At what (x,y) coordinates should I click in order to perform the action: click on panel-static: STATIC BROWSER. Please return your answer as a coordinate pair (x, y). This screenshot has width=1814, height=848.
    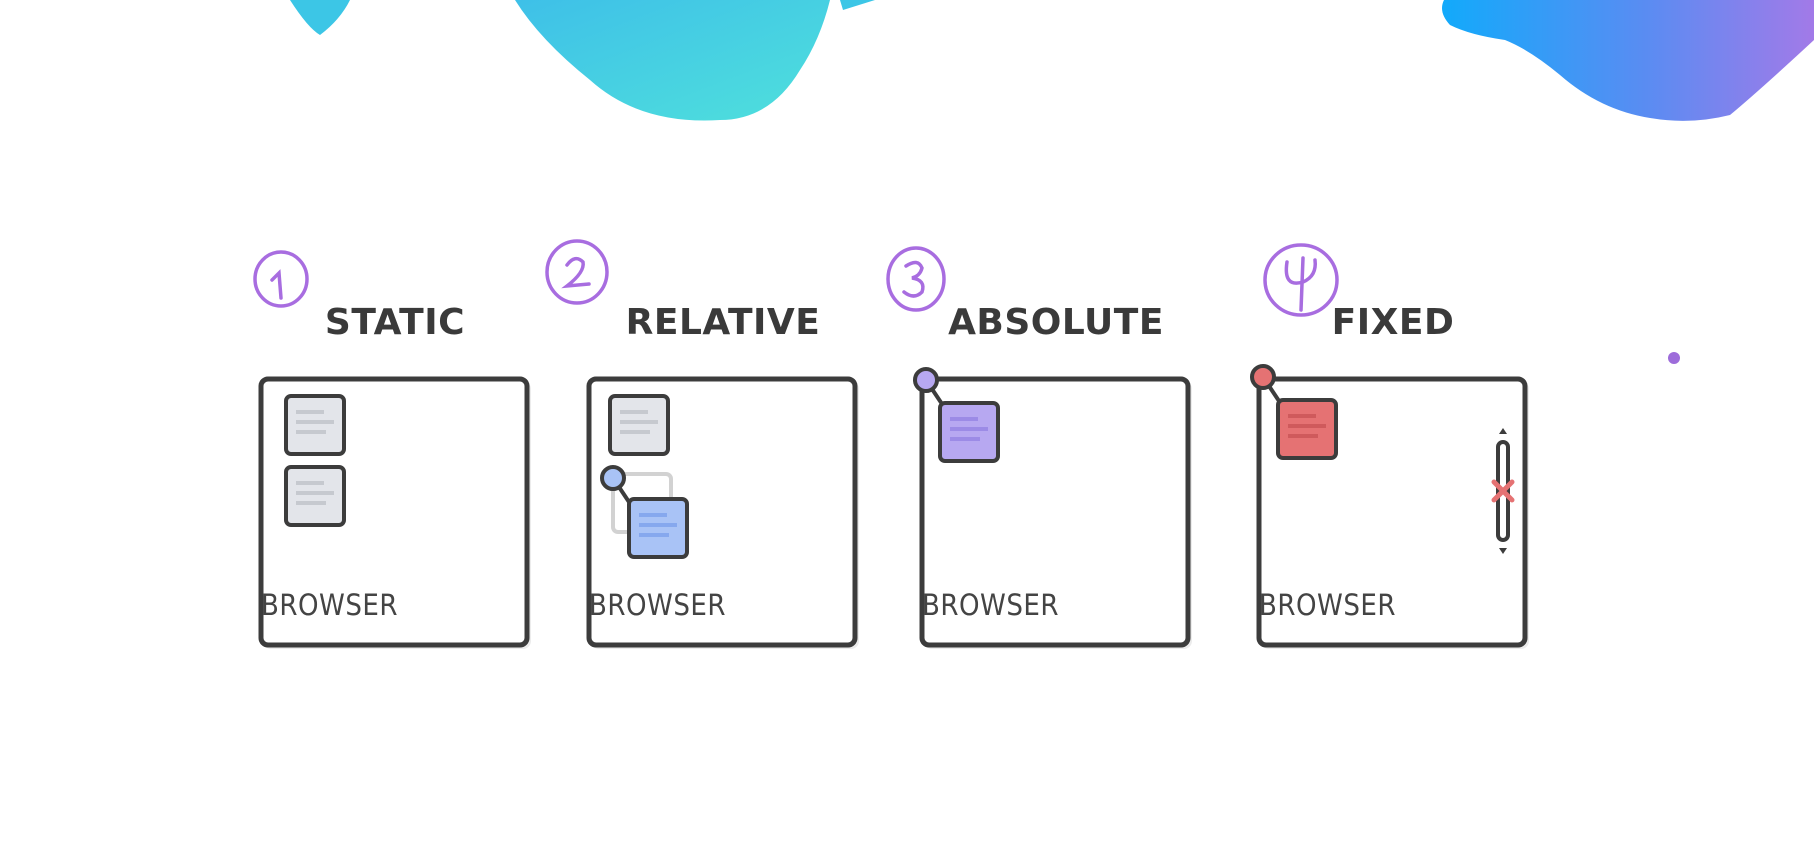
    Looking at the image, I should click on (395, 440).